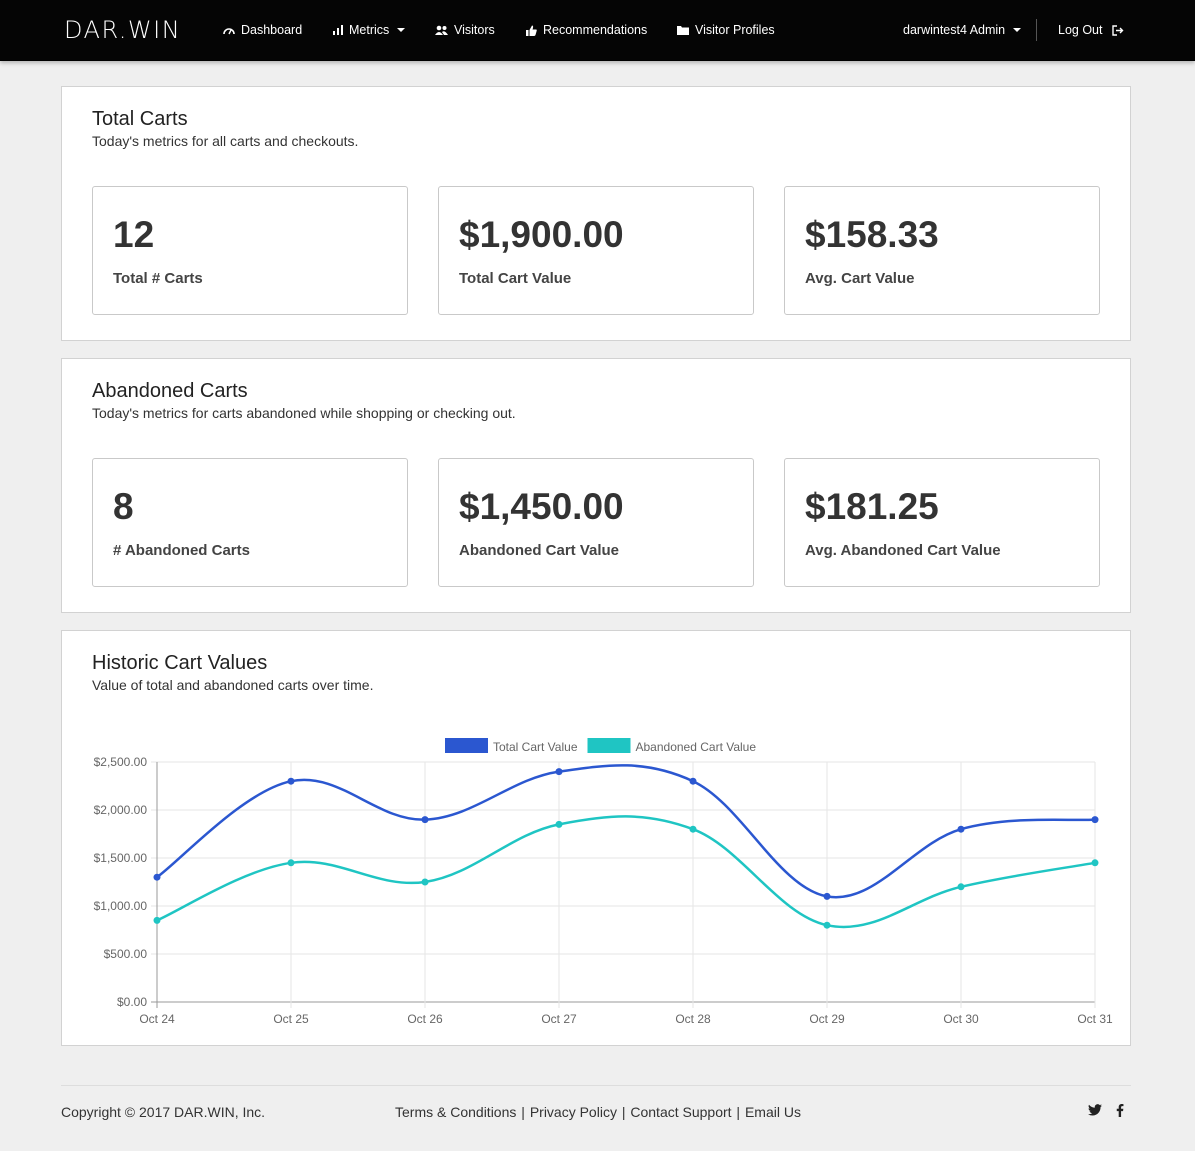 The image size is (1195, 1151). I want to click on sign-out-icon, so click(1118, 30).